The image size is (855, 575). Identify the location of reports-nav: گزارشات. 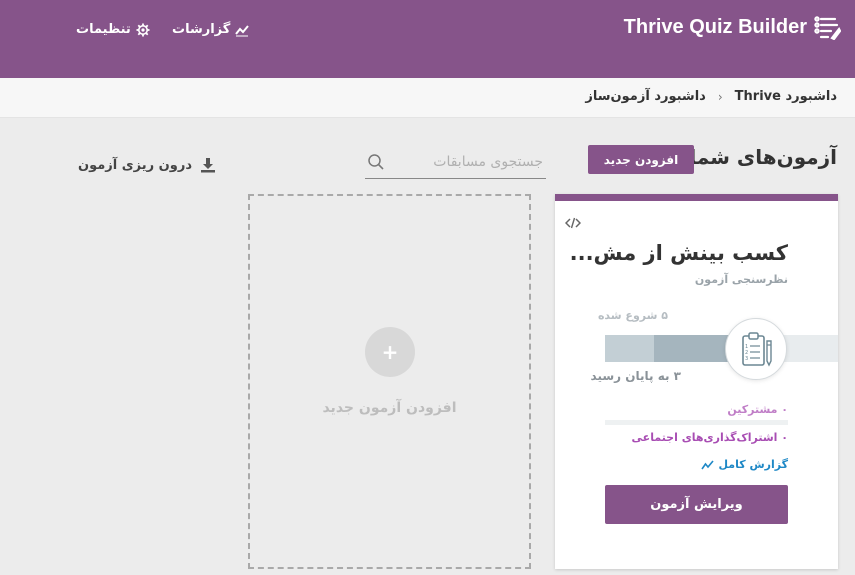
(211, 29).